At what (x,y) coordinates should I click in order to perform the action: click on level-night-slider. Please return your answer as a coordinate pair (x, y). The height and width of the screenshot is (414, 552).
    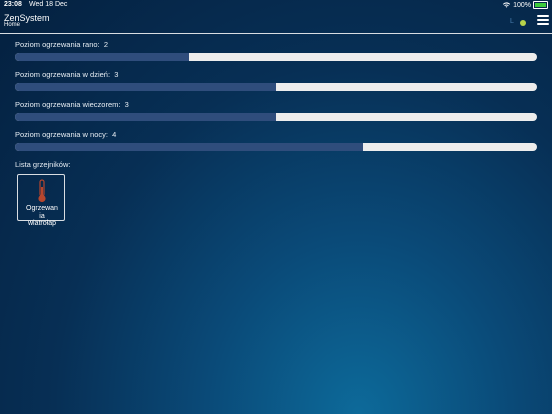
    Looking at the image, I should click on (276, 147).